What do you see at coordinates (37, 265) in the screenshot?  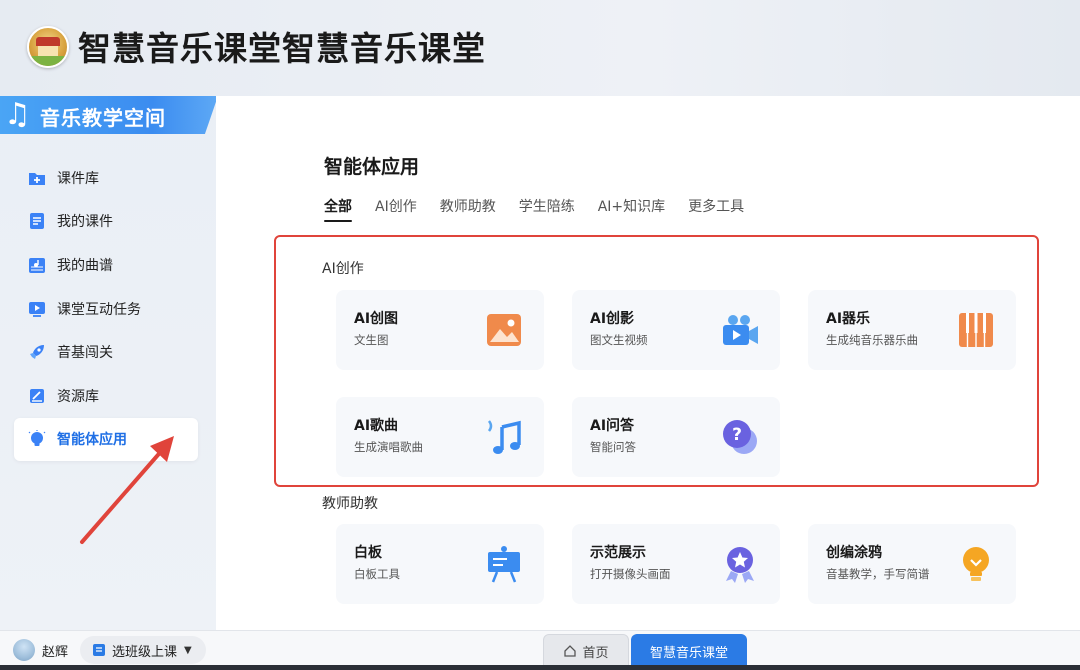 I see `music-score-icon` at bounding box center [37, 265].